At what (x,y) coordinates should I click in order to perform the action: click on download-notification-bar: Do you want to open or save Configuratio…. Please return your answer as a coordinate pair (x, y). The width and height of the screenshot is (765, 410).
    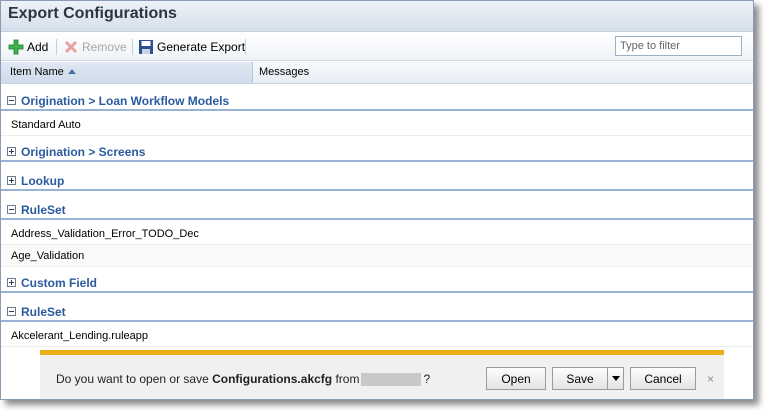
    Looking at the image, I should click on (382, 374).